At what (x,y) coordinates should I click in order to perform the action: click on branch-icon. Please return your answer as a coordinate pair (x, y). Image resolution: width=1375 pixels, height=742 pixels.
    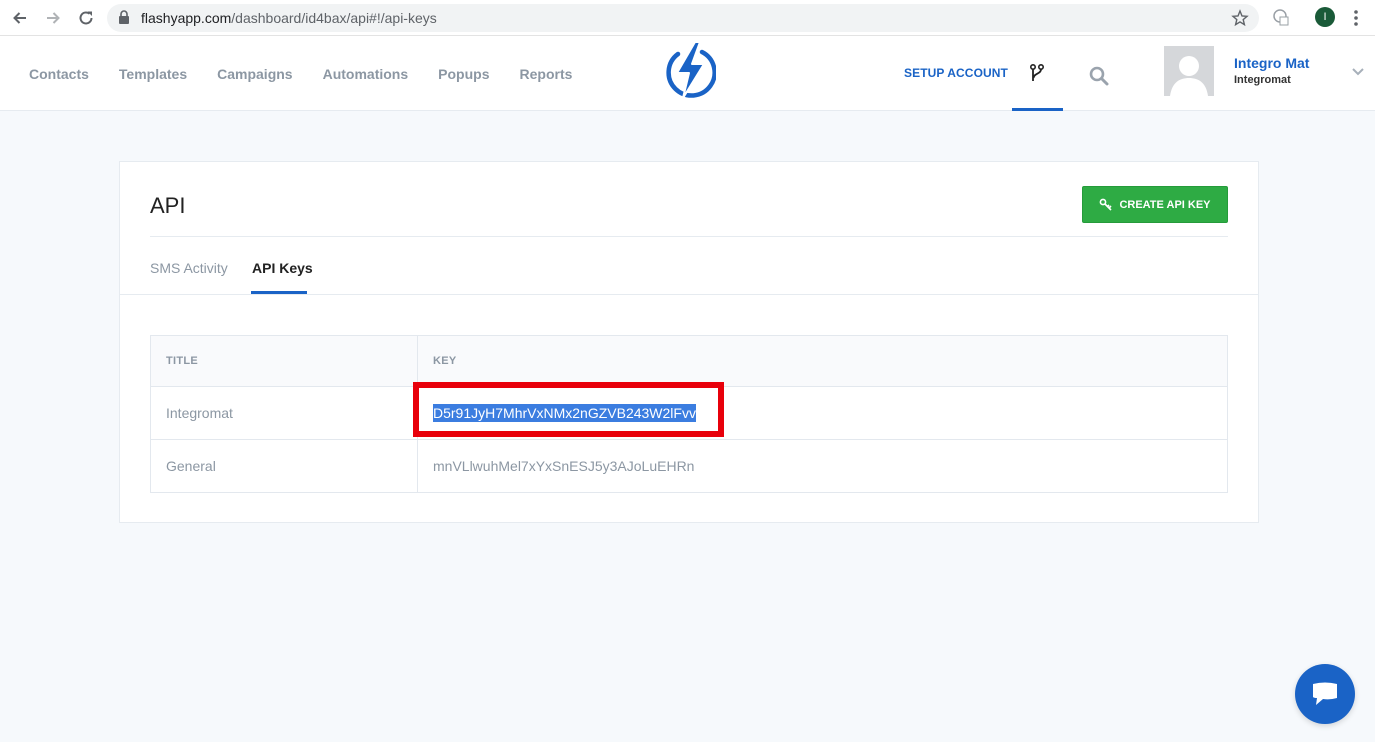
    Looking at the image, I should click on (1037, 72).